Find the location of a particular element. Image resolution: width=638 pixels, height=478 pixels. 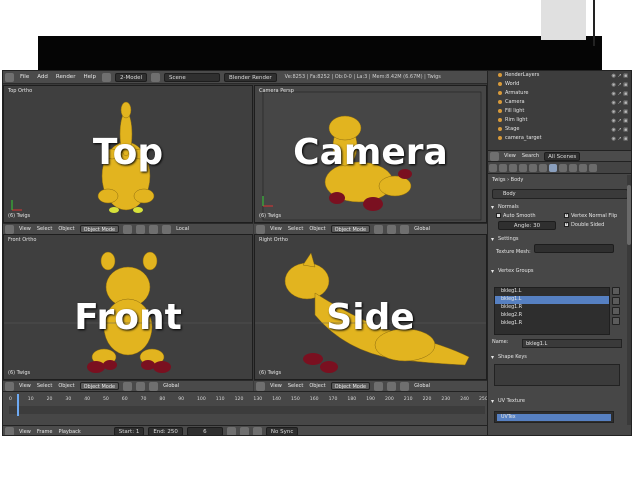

physics-tab-icon is located at coordinates (593, 167).